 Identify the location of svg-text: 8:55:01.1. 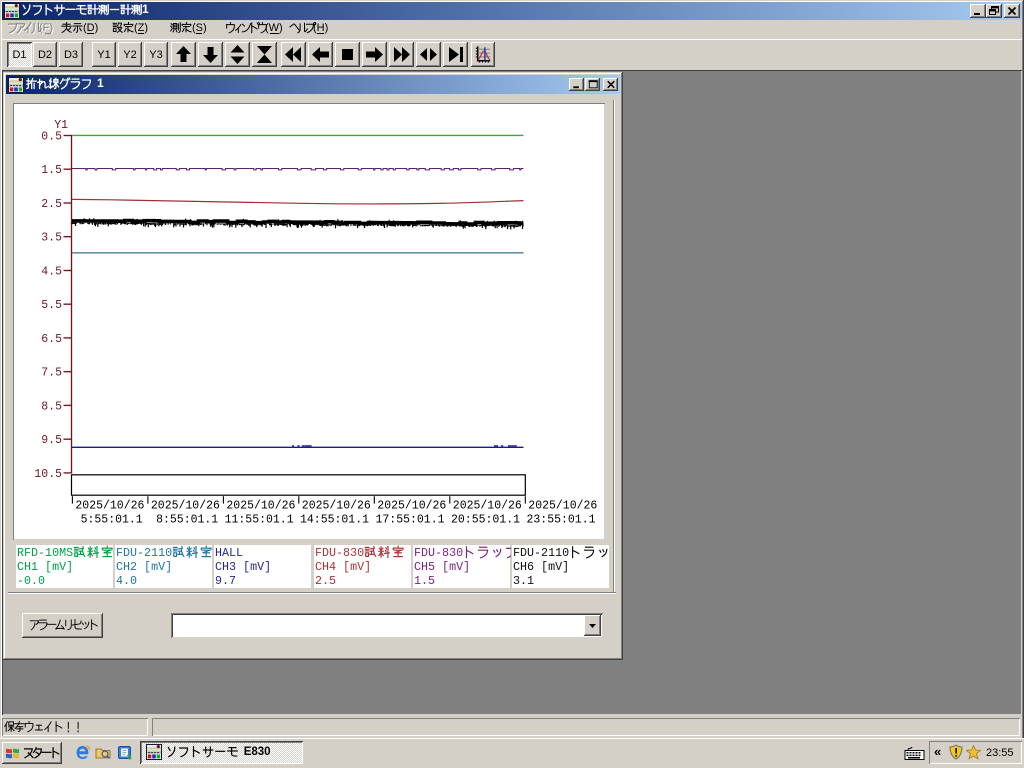
(187, 520).